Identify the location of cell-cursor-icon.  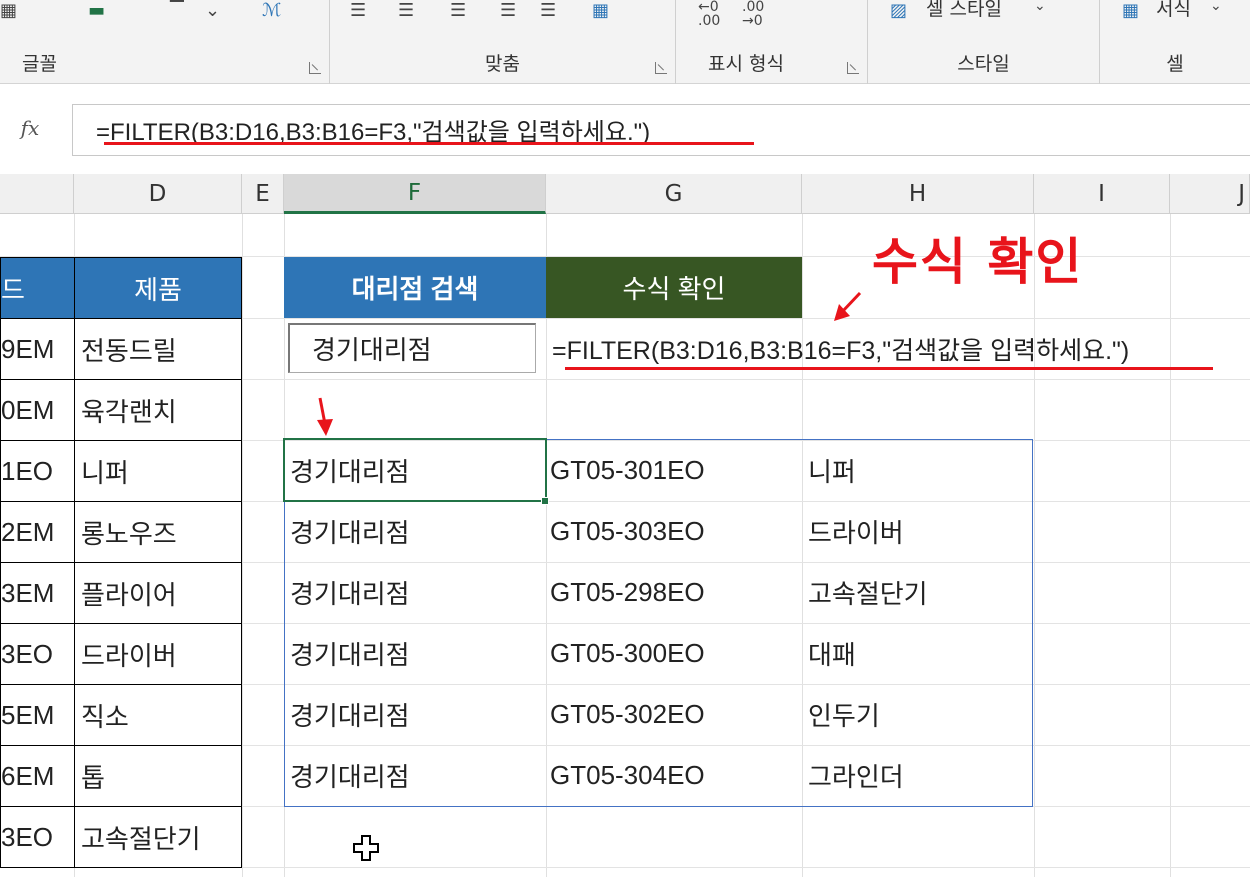
(366, 848).